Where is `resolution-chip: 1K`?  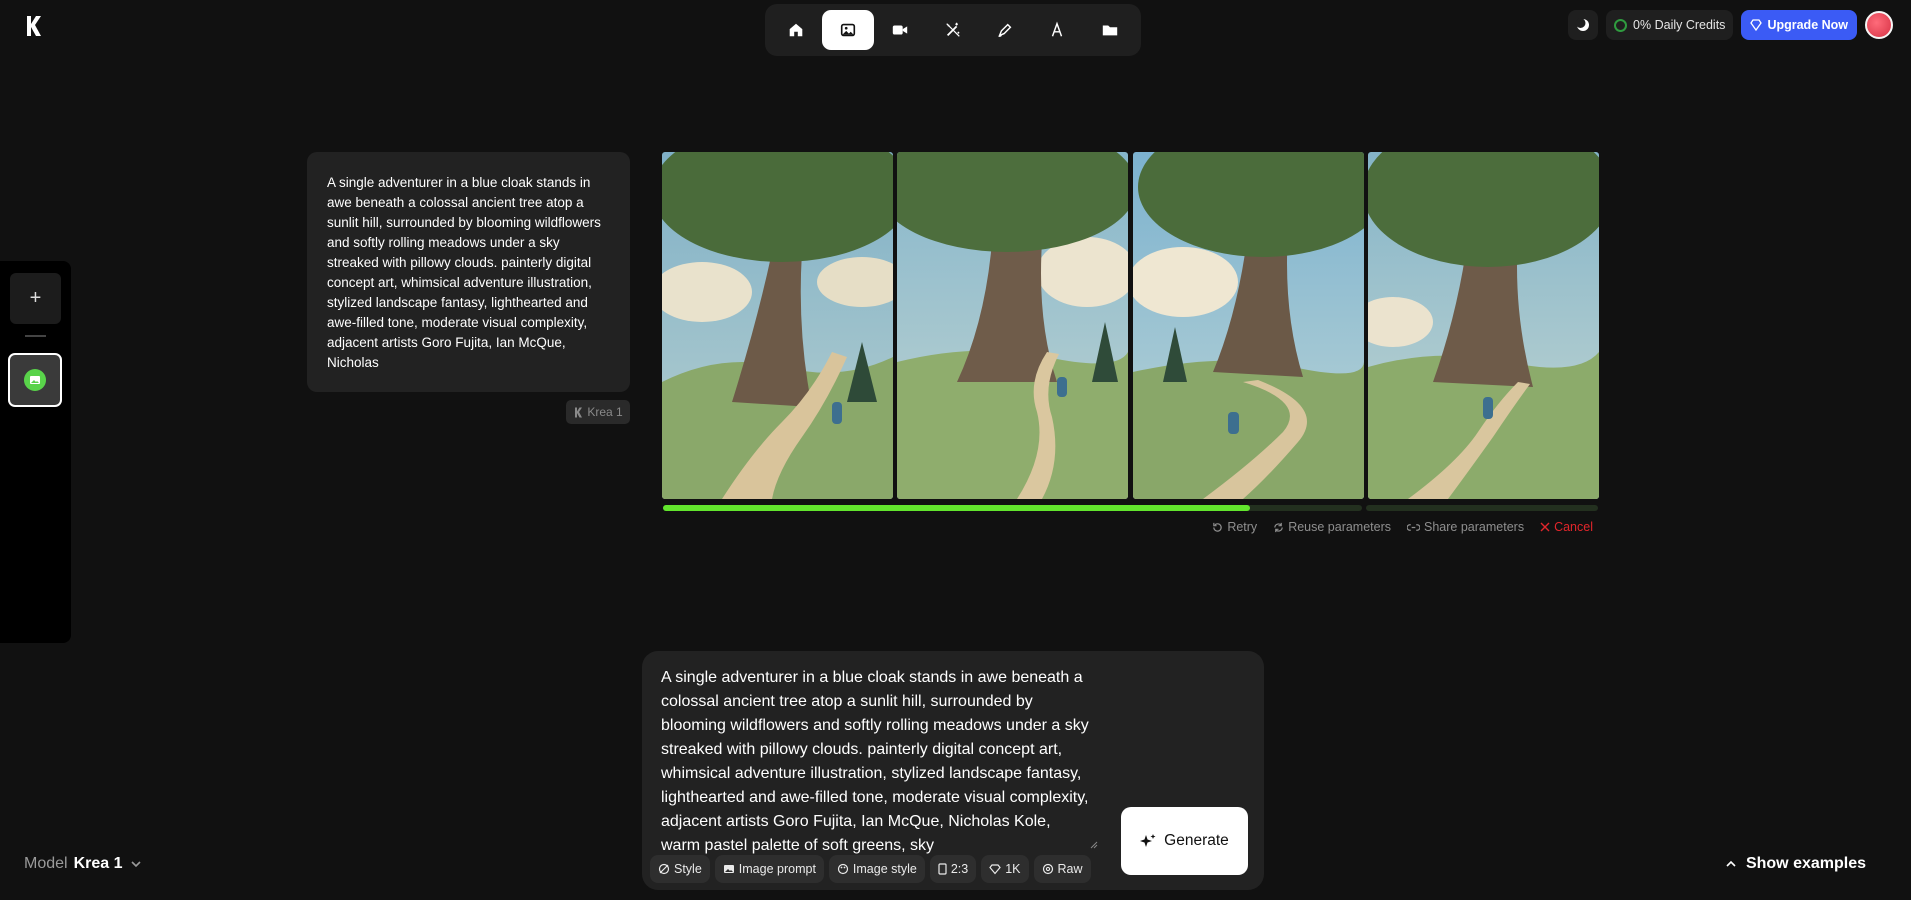 resolution-chip: 1K is located at coordinates (1005, 869).